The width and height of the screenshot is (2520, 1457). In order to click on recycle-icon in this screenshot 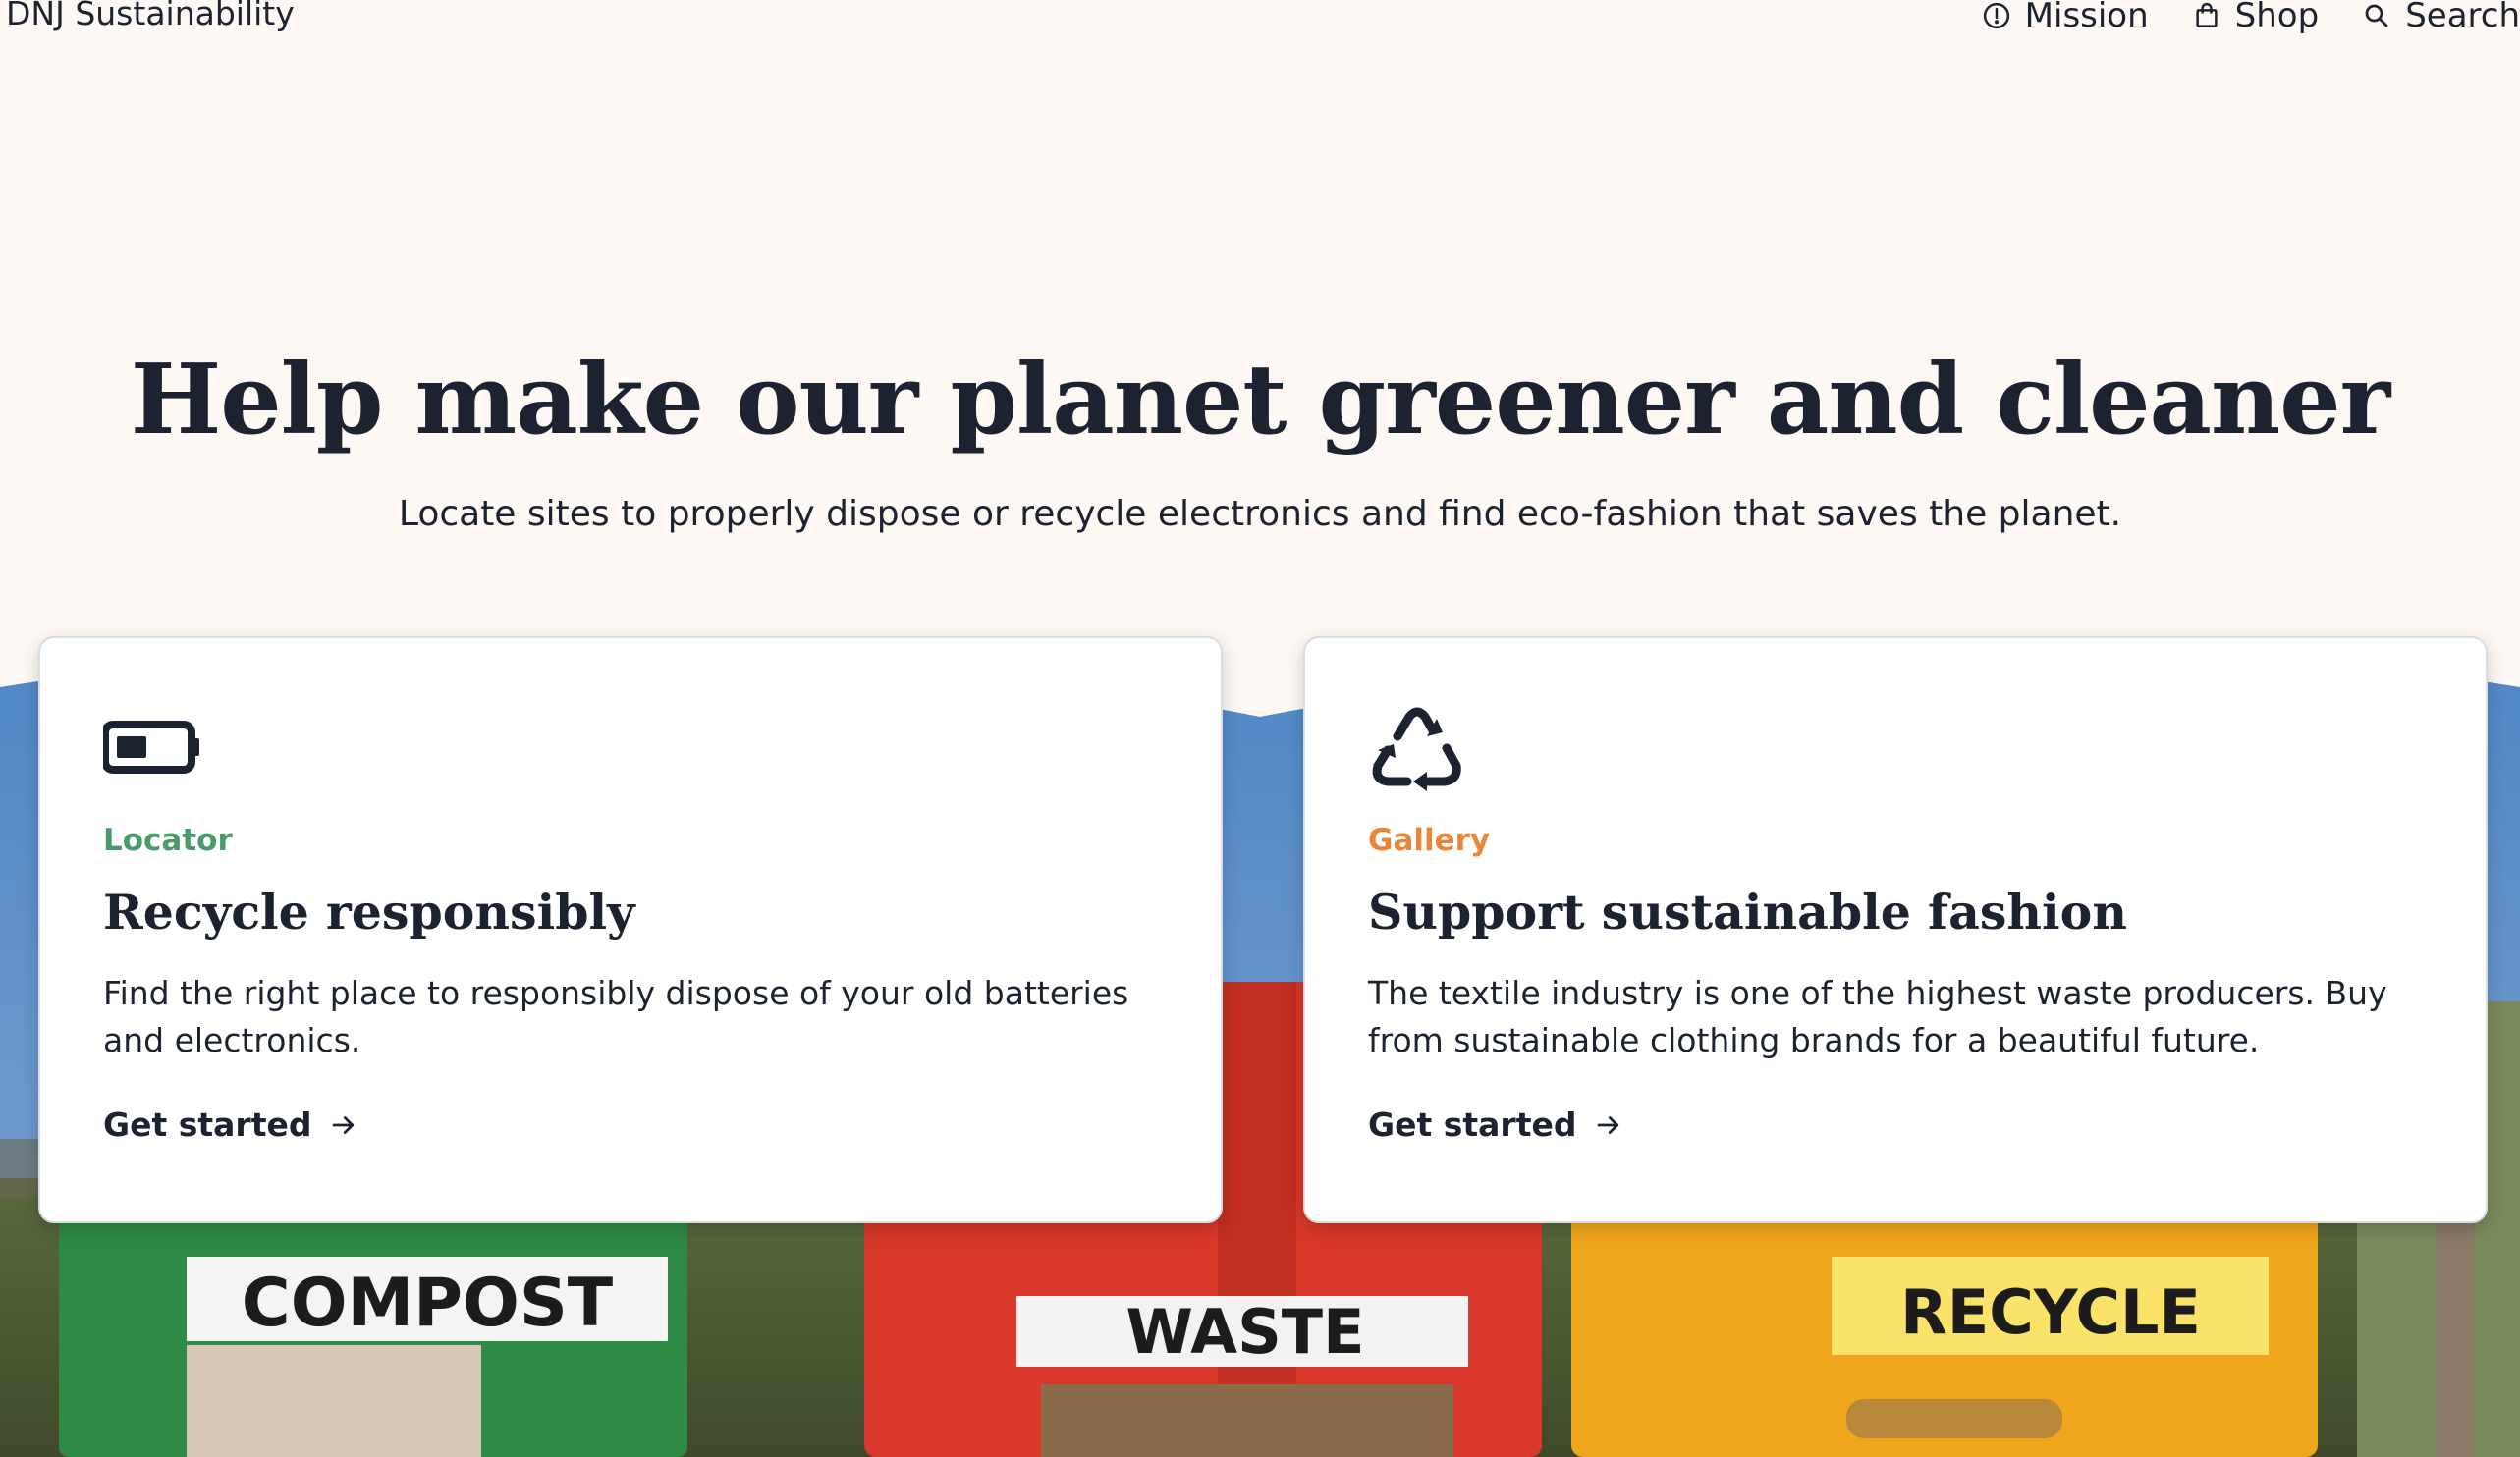, I will do `click(1416, 749)`.